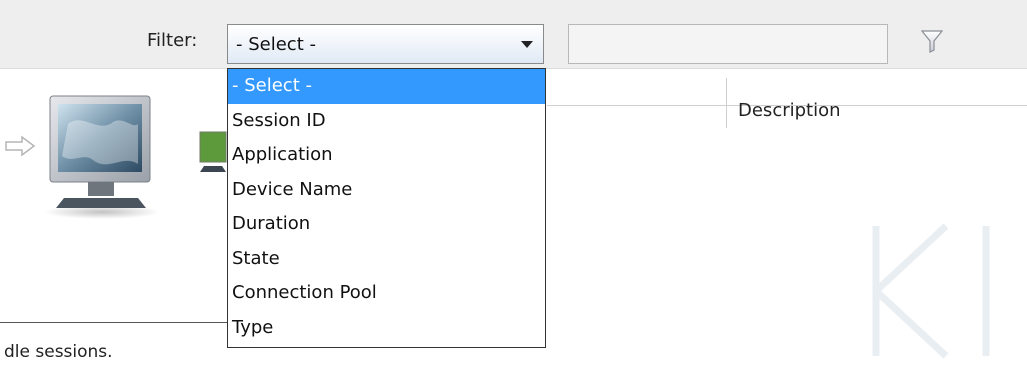  I want to click on column-header-description: Description, so click(789, 110).